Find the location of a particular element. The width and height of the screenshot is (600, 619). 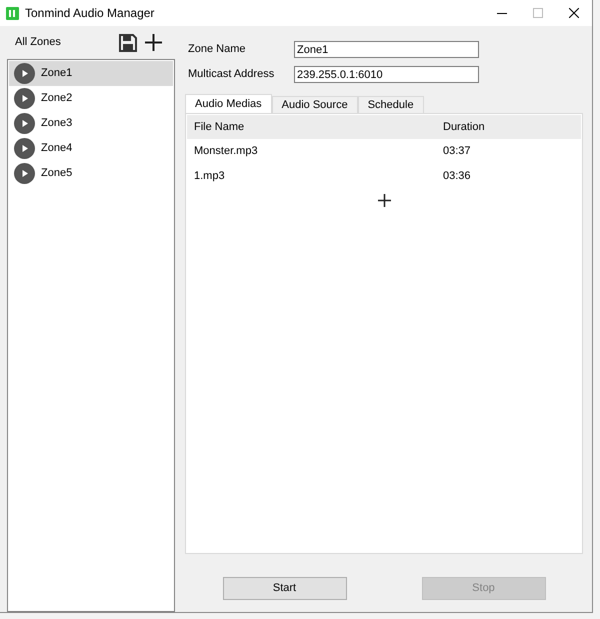

zone-item: Zone5 is located at coordinates (91, 173).